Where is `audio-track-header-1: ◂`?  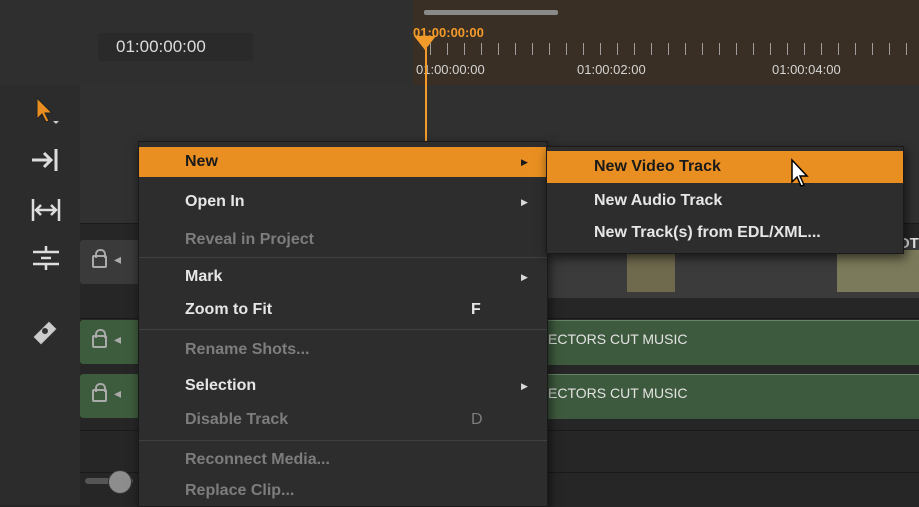
audio-track-header-1: ◂ is located at coordinates (110, 342).